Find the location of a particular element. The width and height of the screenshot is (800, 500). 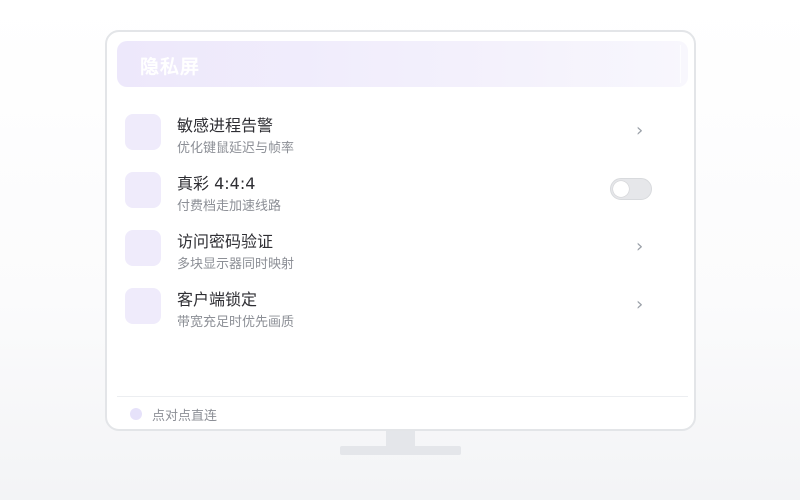

item-subtitle: 多块显示器同时映射 is located at coordinates (236, 264).